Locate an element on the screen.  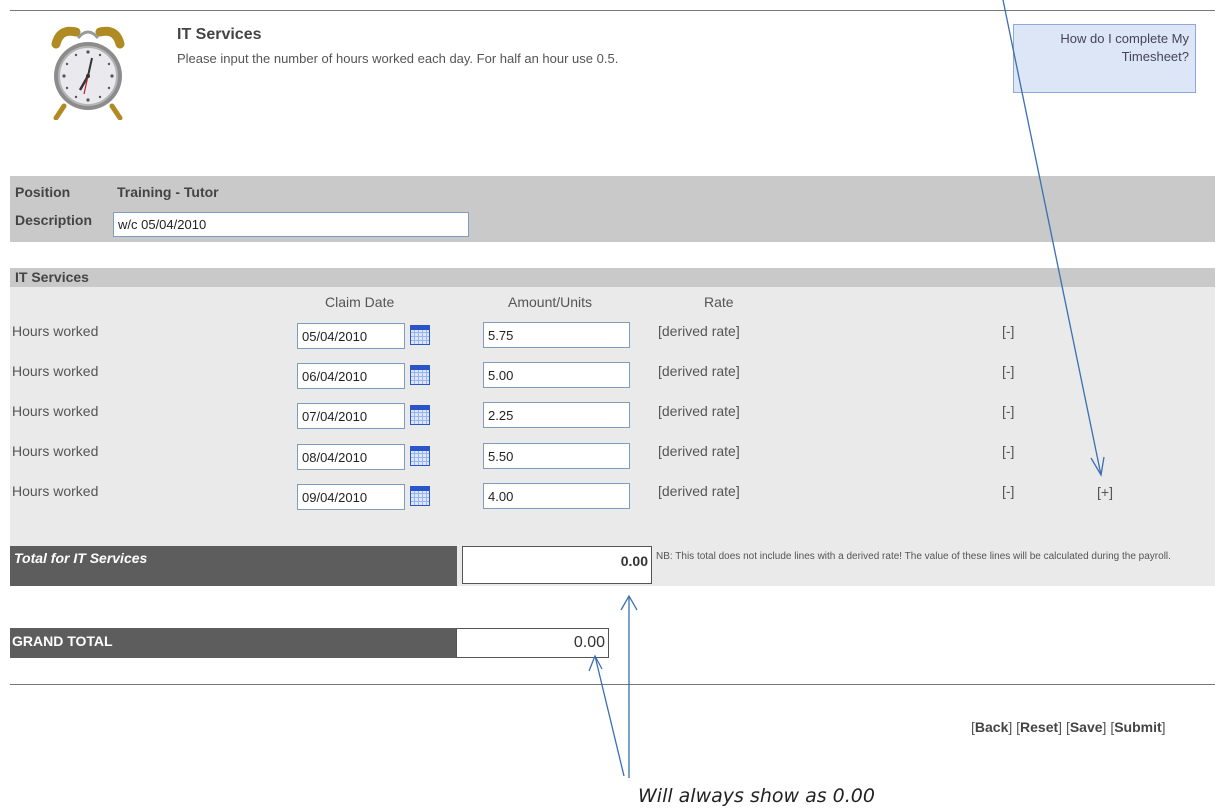
col-amount: Amount/Units is located at coordinates (550, 302).